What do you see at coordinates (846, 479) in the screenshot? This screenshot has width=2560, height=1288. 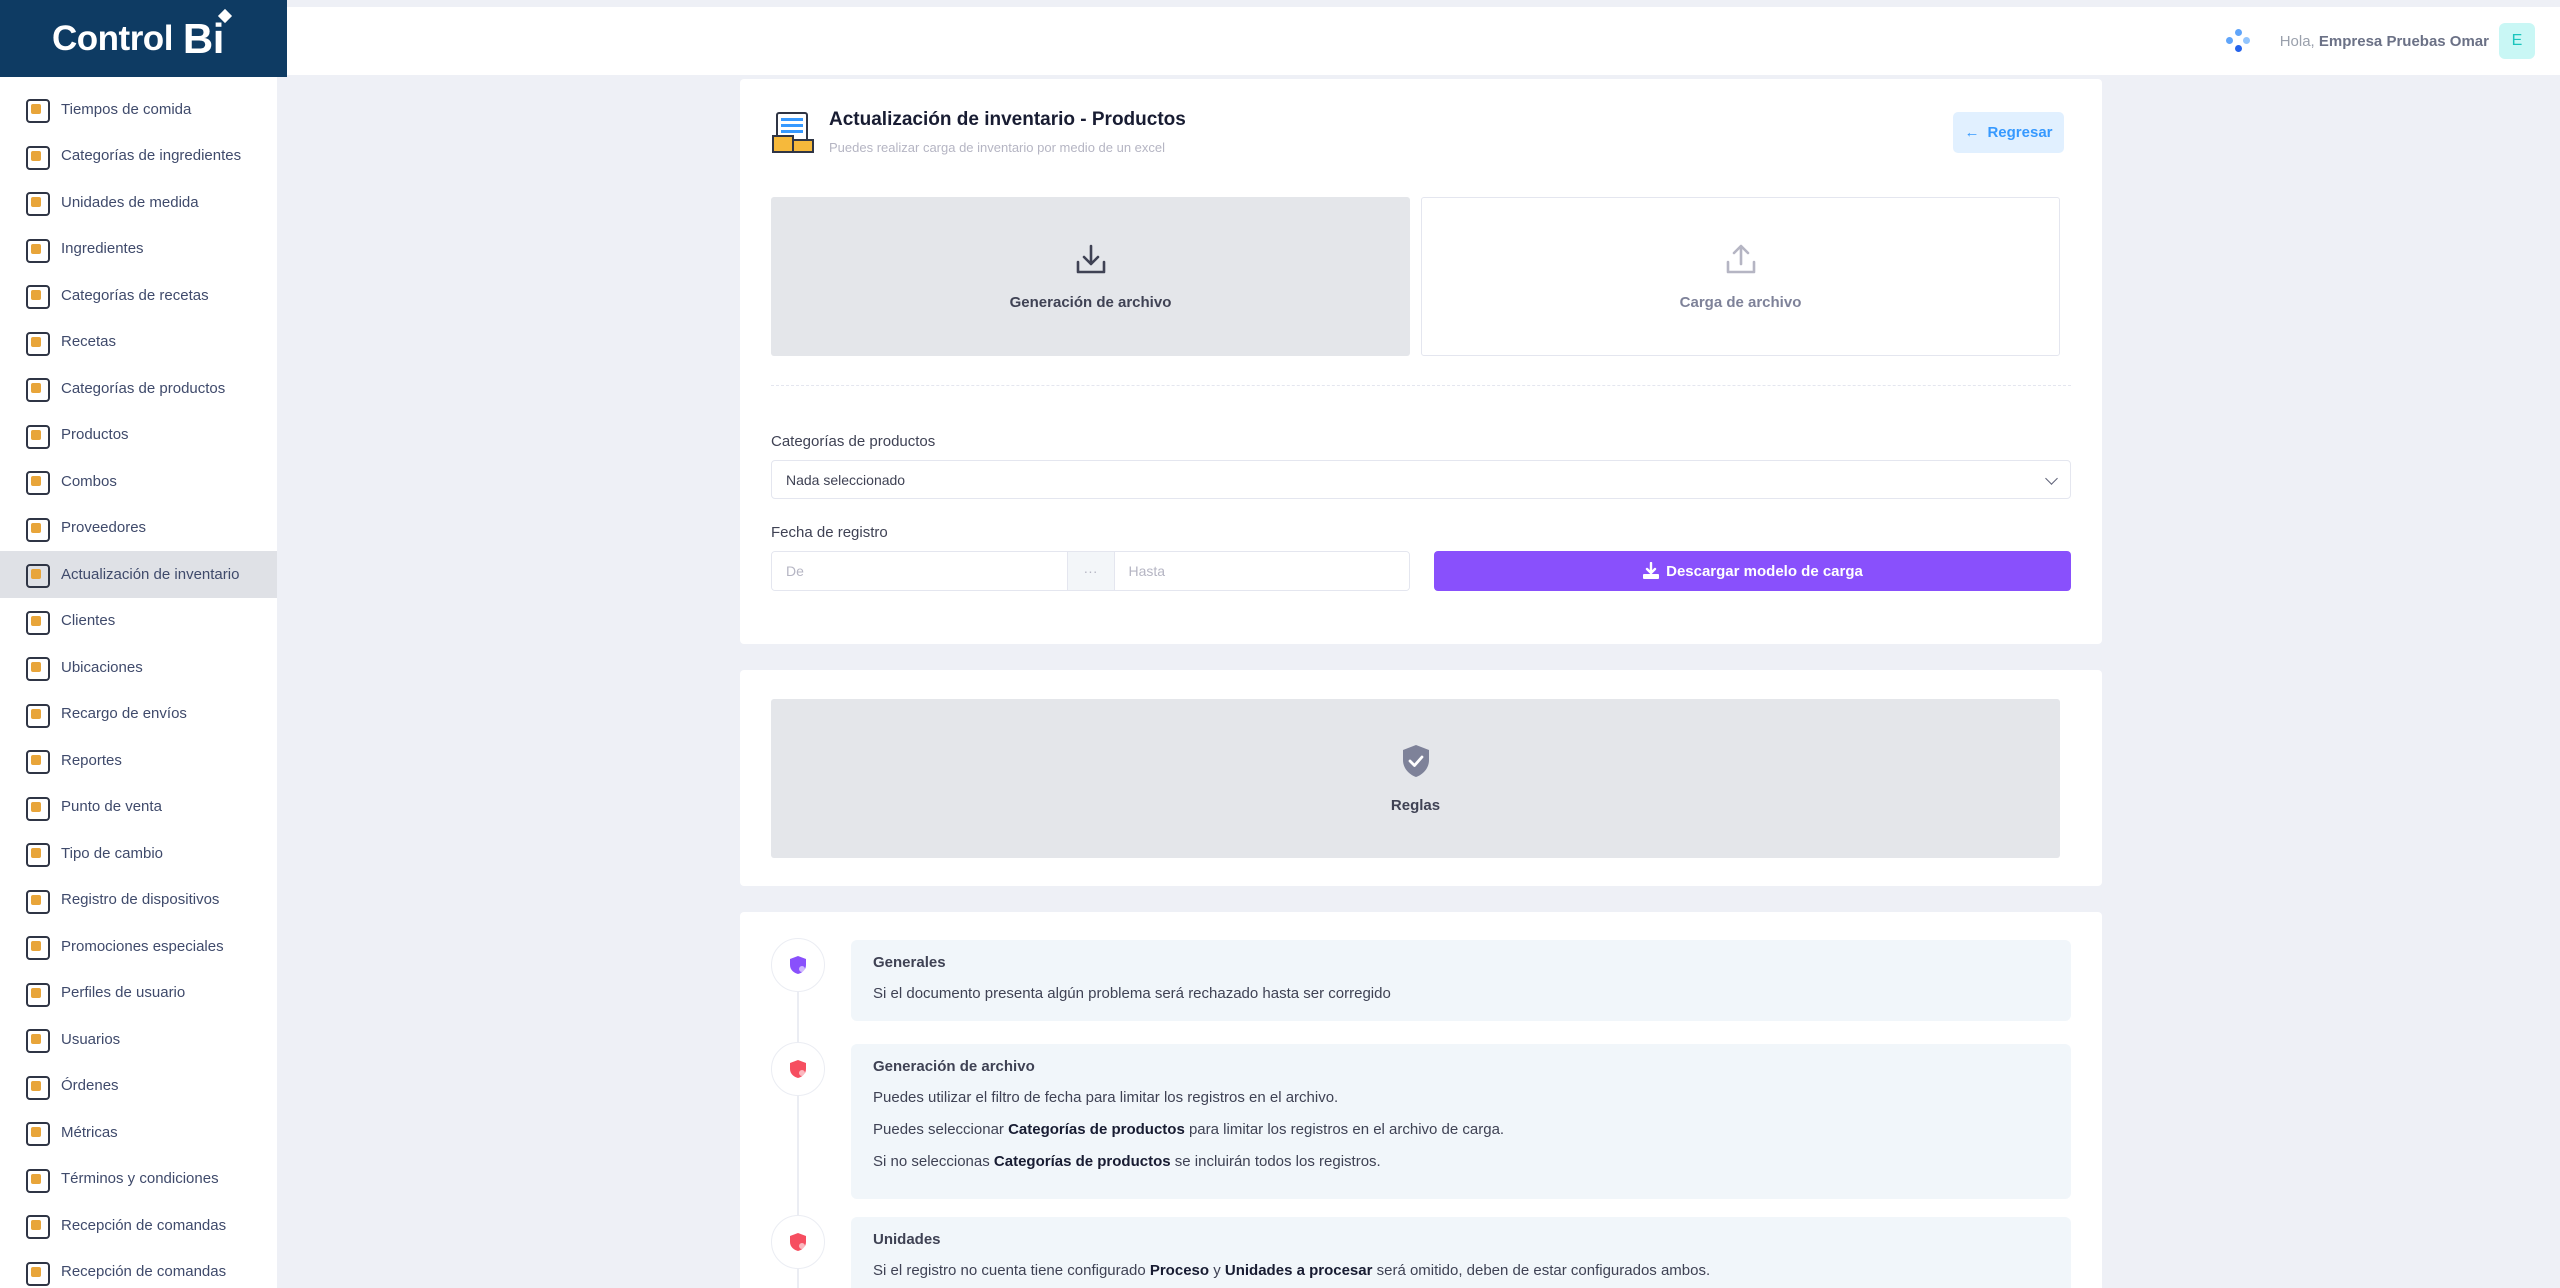 I see `product-category-value: Nada seleccionado` at bounding box center [846, 479].